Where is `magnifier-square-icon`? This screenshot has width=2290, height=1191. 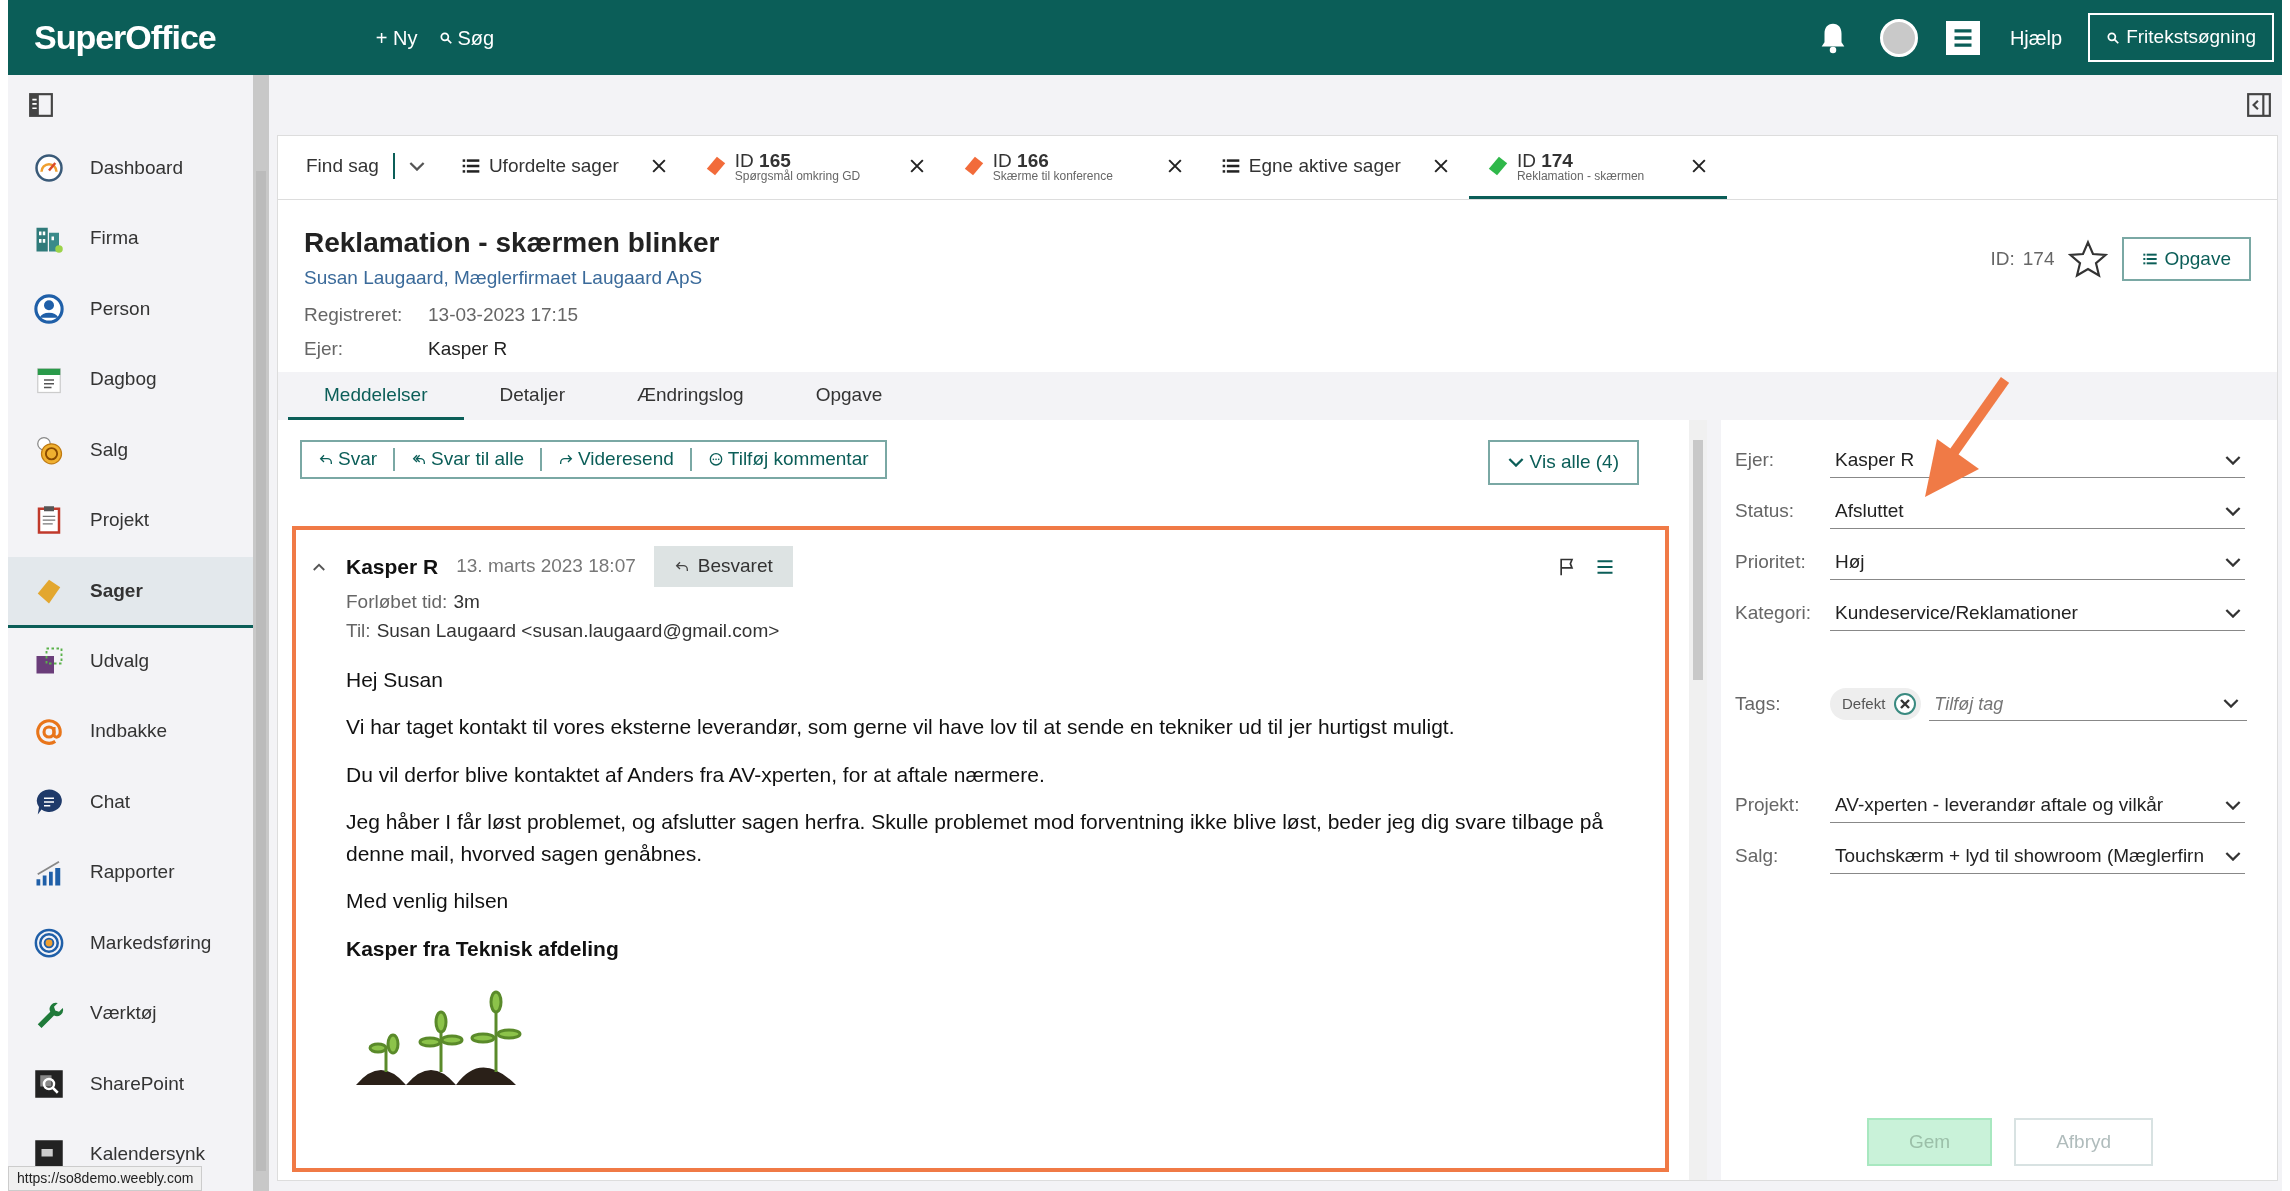 magnifier-square-icon is located at coordinates (49, 1083).